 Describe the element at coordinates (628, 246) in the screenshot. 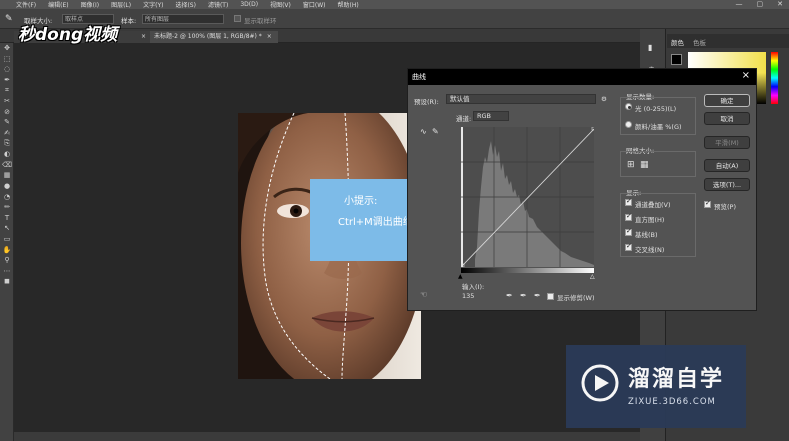

I see `intersection-line-checkbox` at that location.